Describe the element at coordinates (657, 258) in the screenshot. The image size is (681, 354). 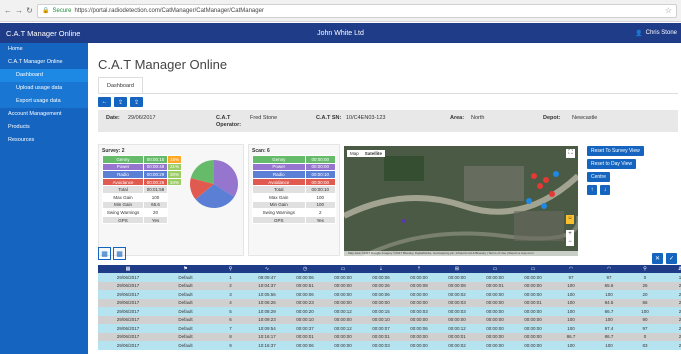
I see `close-button: ✕` at that location.